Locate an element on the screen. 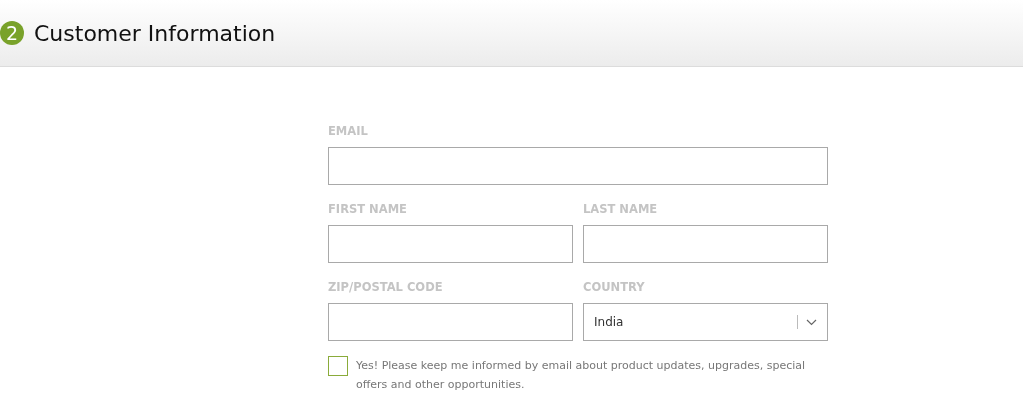 This screenshot has height=418, width=1023. chevron-down-icon is located at coordinates (811, 322).